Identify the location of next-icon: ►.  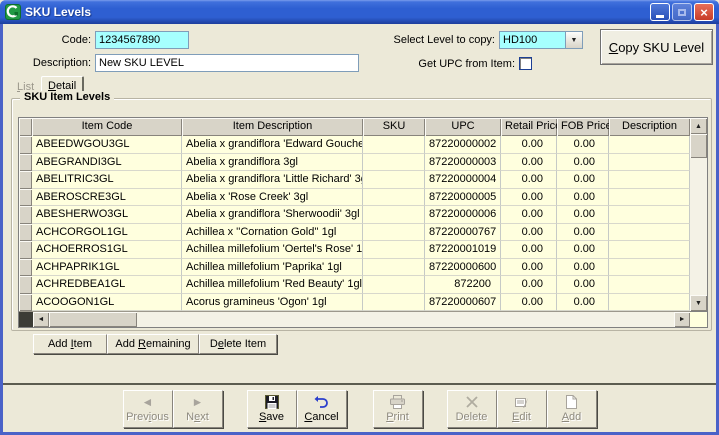
(197, 402).